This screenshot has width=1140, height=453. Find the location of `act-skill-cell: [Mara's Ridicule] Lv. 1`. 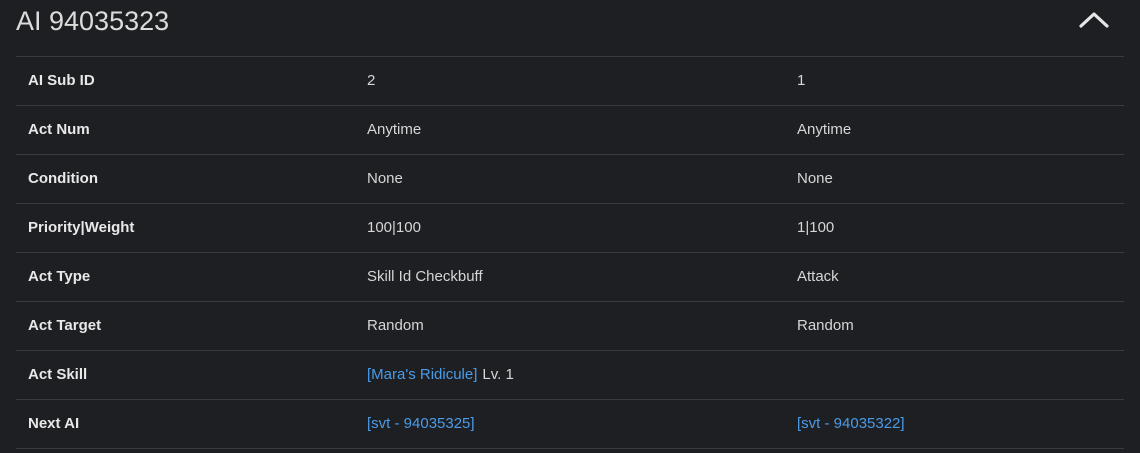

act-skill-cell: [Mara's Ridicule] Lv. 1 is located at coordinates (440, 375).